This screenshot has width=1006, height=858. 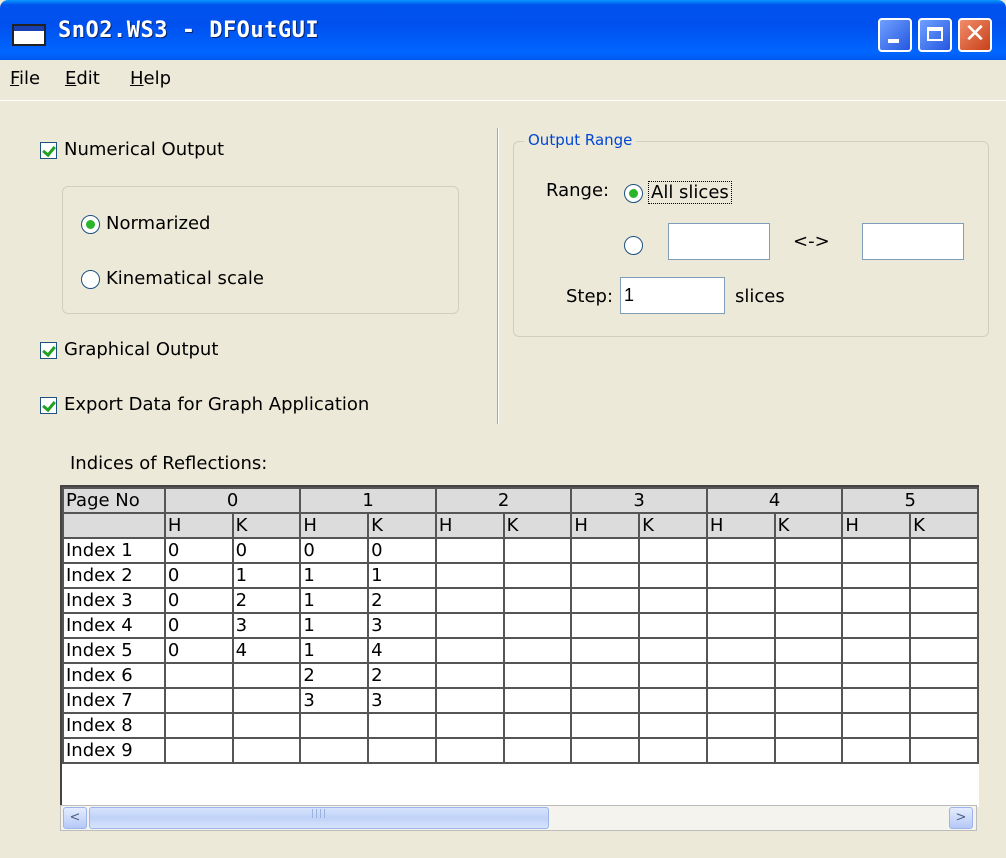 I want to click on scroll-thumb, so click(x=319, y=818).